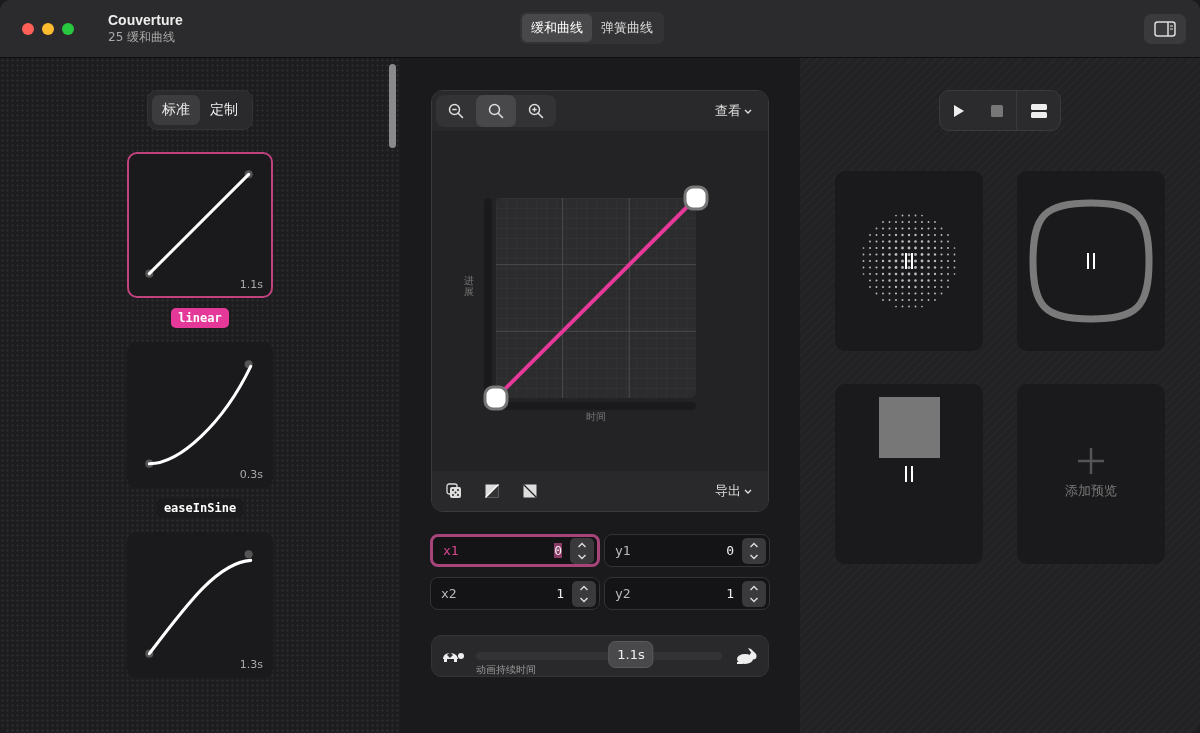 This screenshot has height=733, width=1200. I want to click on scrollbar-thumb, so click(392, 106).